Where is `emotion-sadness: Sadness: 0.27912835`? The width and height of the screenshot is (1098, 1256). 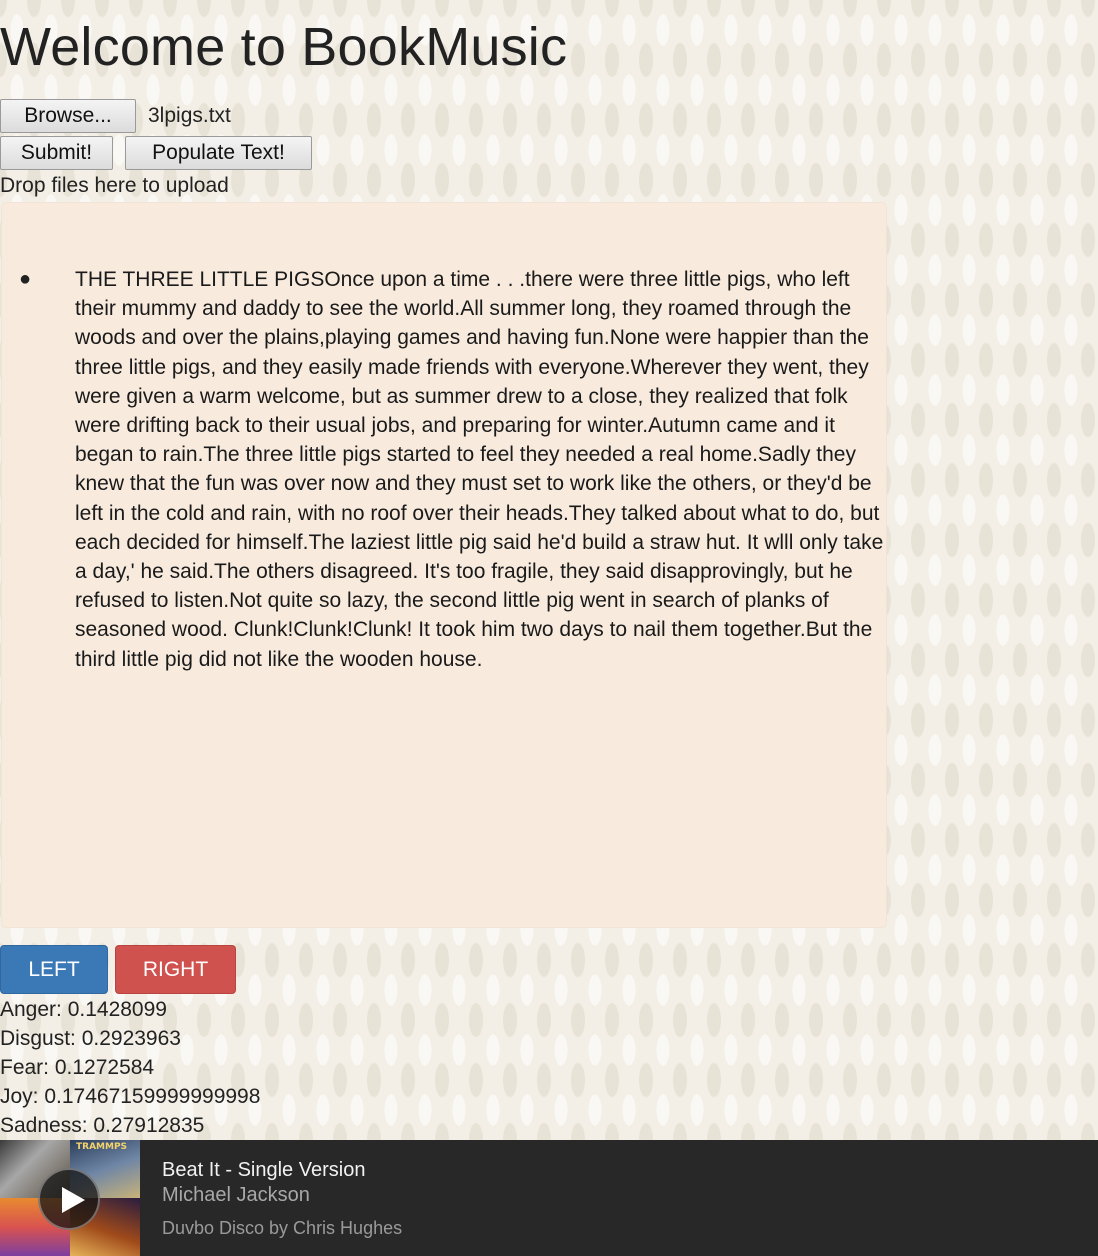 emotion-sadness: Sadness: 0.27912835 is located at coordinates (102, 1125).